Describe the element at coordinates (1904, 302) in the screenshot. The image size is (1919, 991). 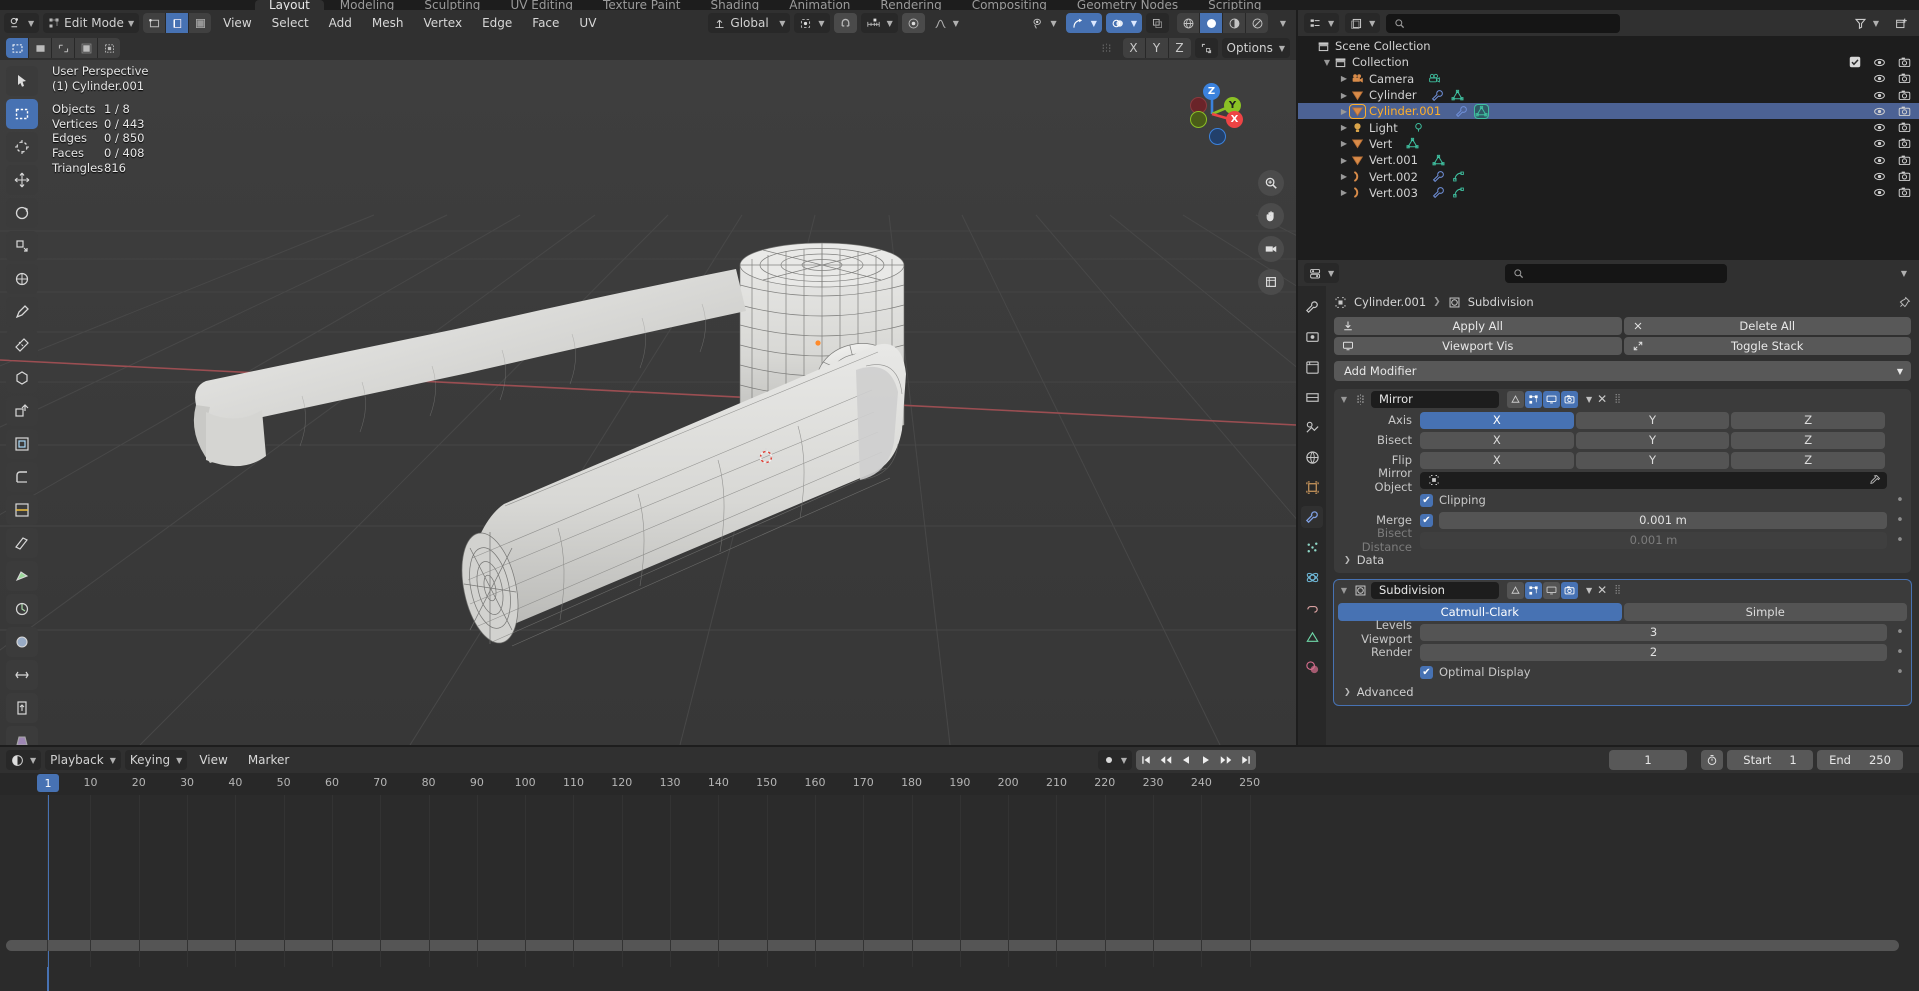
I see `pin-icon` at that location.